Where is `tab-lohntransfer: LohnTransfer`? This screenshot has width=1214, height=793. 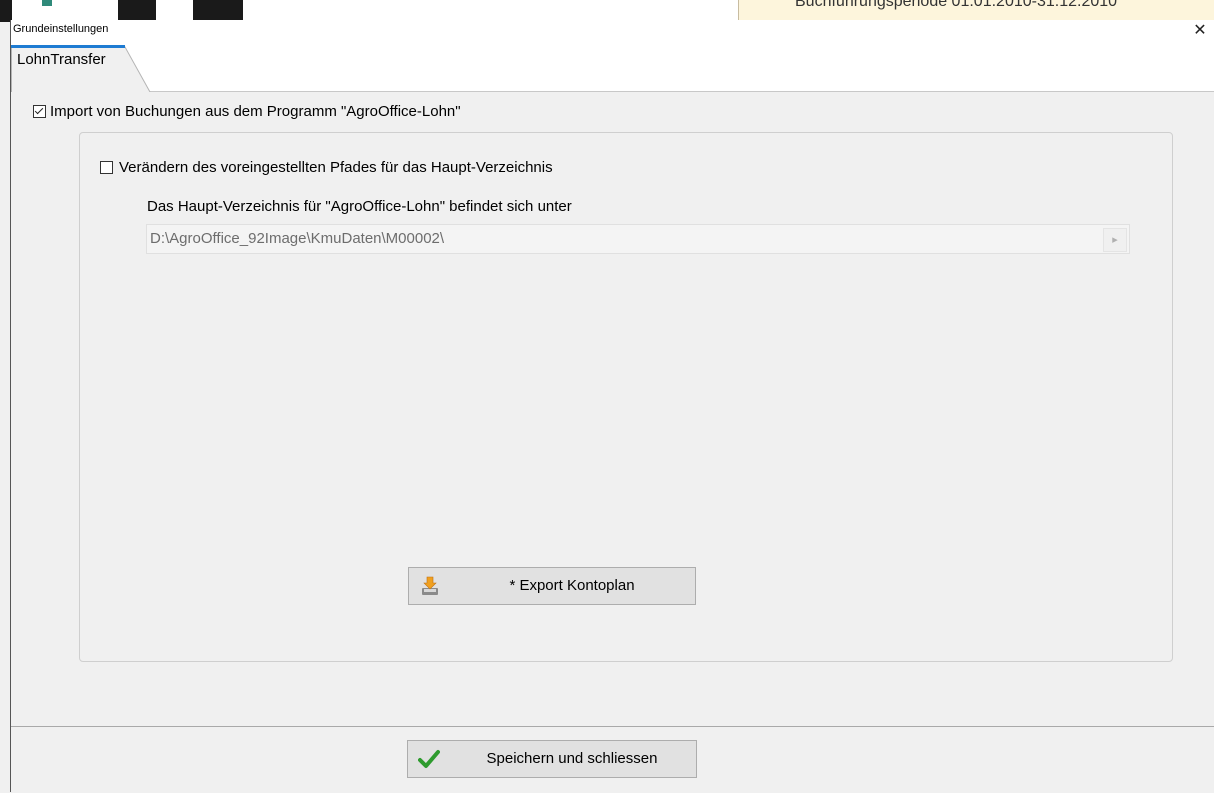
tab-lohntransfer: LohnTransfer is located at coordinates (81, 68).